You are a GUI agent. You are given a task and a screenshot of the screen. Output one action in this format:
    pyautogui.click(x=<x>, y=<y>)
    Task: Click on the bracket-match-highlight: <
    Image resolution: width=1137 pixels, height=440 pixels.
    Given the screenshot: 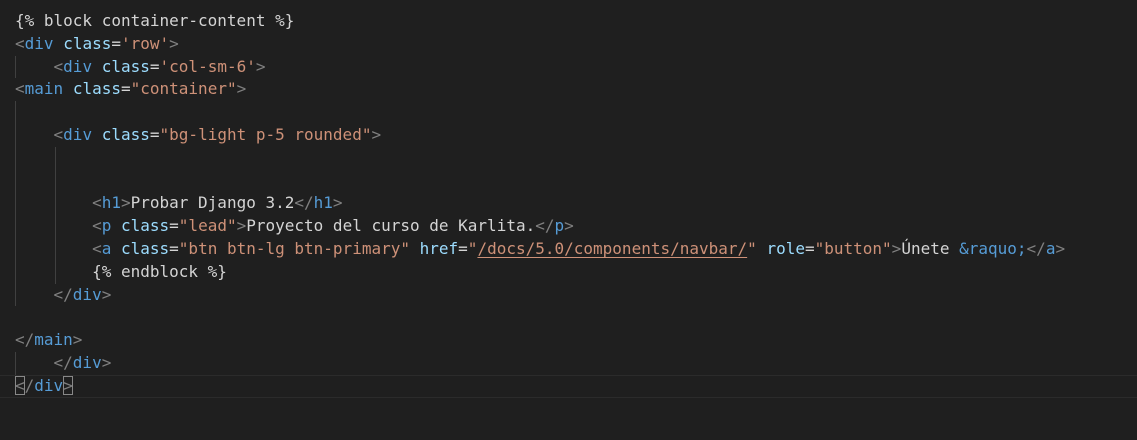 What is the action you would take?
    pyautogui.click(x=20, y=385)
    